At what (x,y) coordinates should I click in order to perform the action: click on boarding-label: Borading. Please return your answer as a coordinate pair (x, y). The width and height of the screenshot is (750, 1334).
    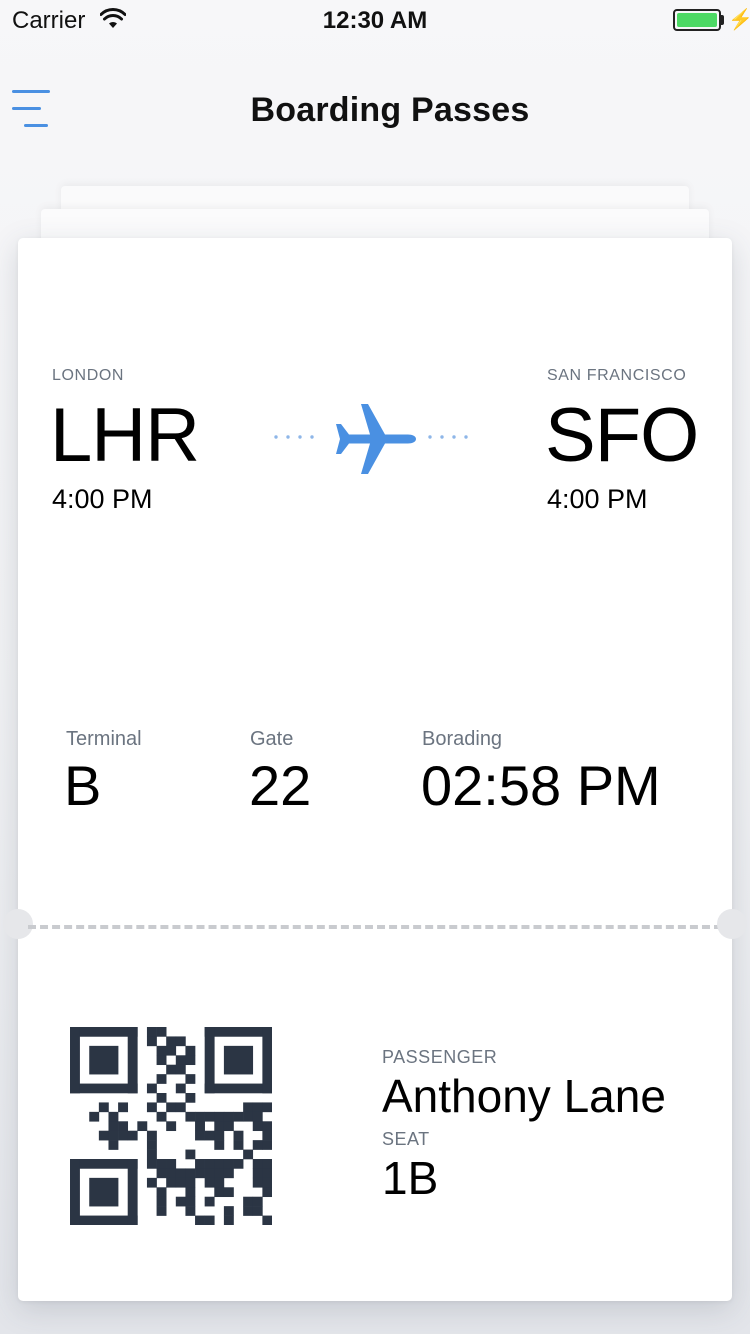
    Looking at the image, I should click on (462, 739).